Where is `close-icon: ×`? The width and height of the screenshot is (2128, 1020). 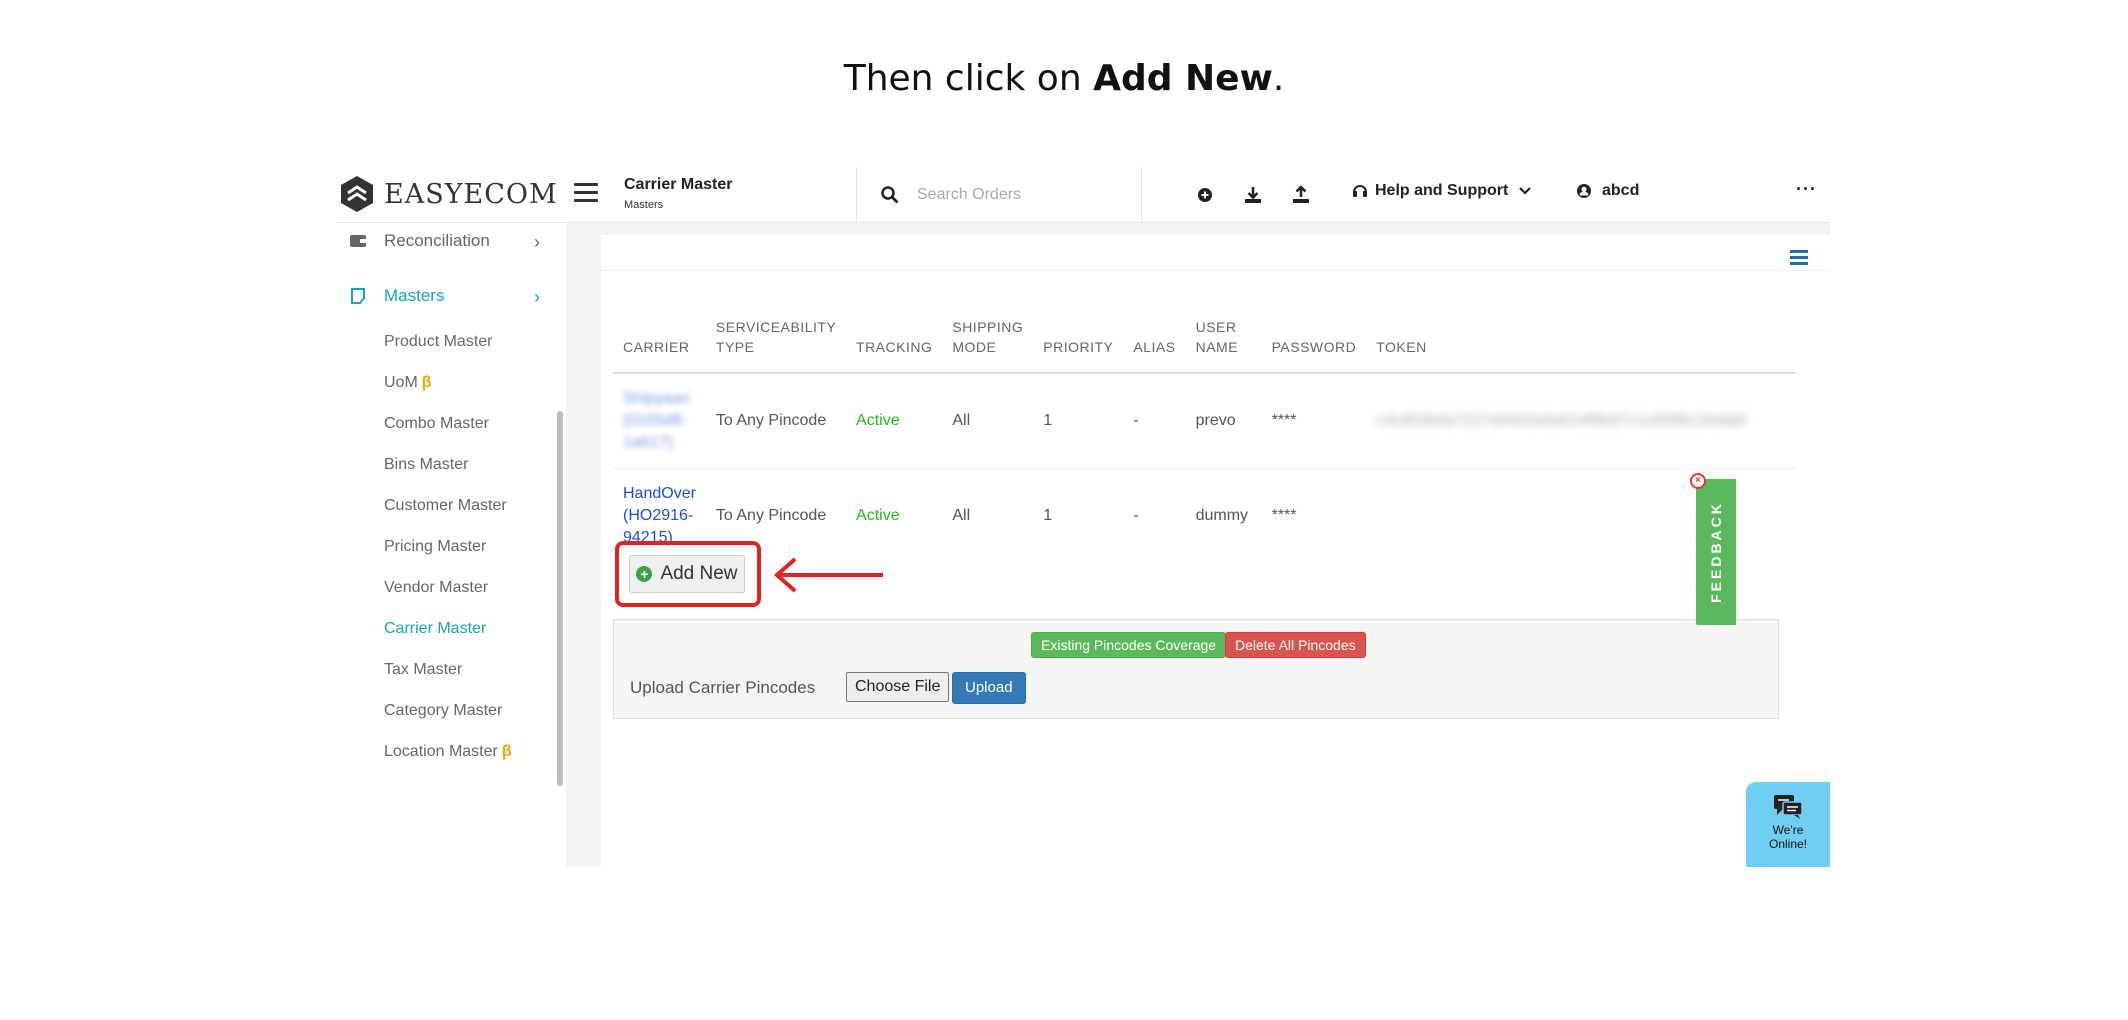 close-icon: × is located at coordinates (1698, 481).